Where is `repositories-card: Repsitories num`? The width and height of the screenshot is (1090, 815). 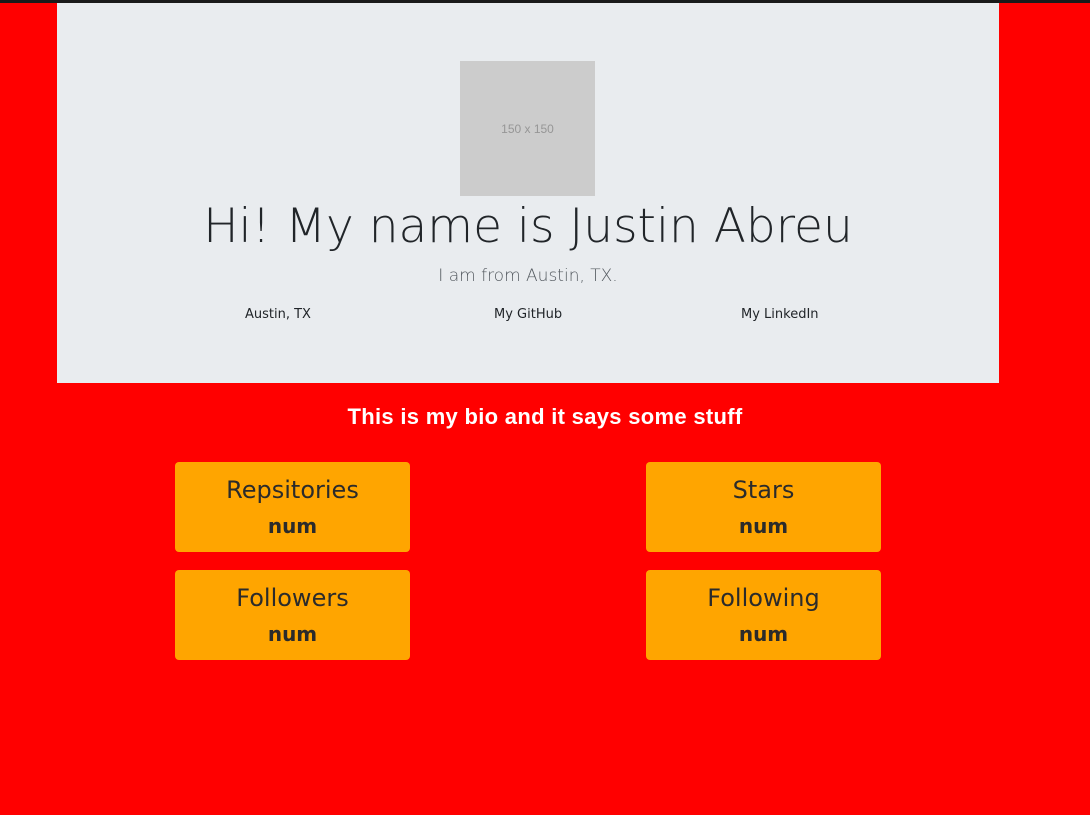 repositories-card: Repsitories num is located at coordinates (292, 507).